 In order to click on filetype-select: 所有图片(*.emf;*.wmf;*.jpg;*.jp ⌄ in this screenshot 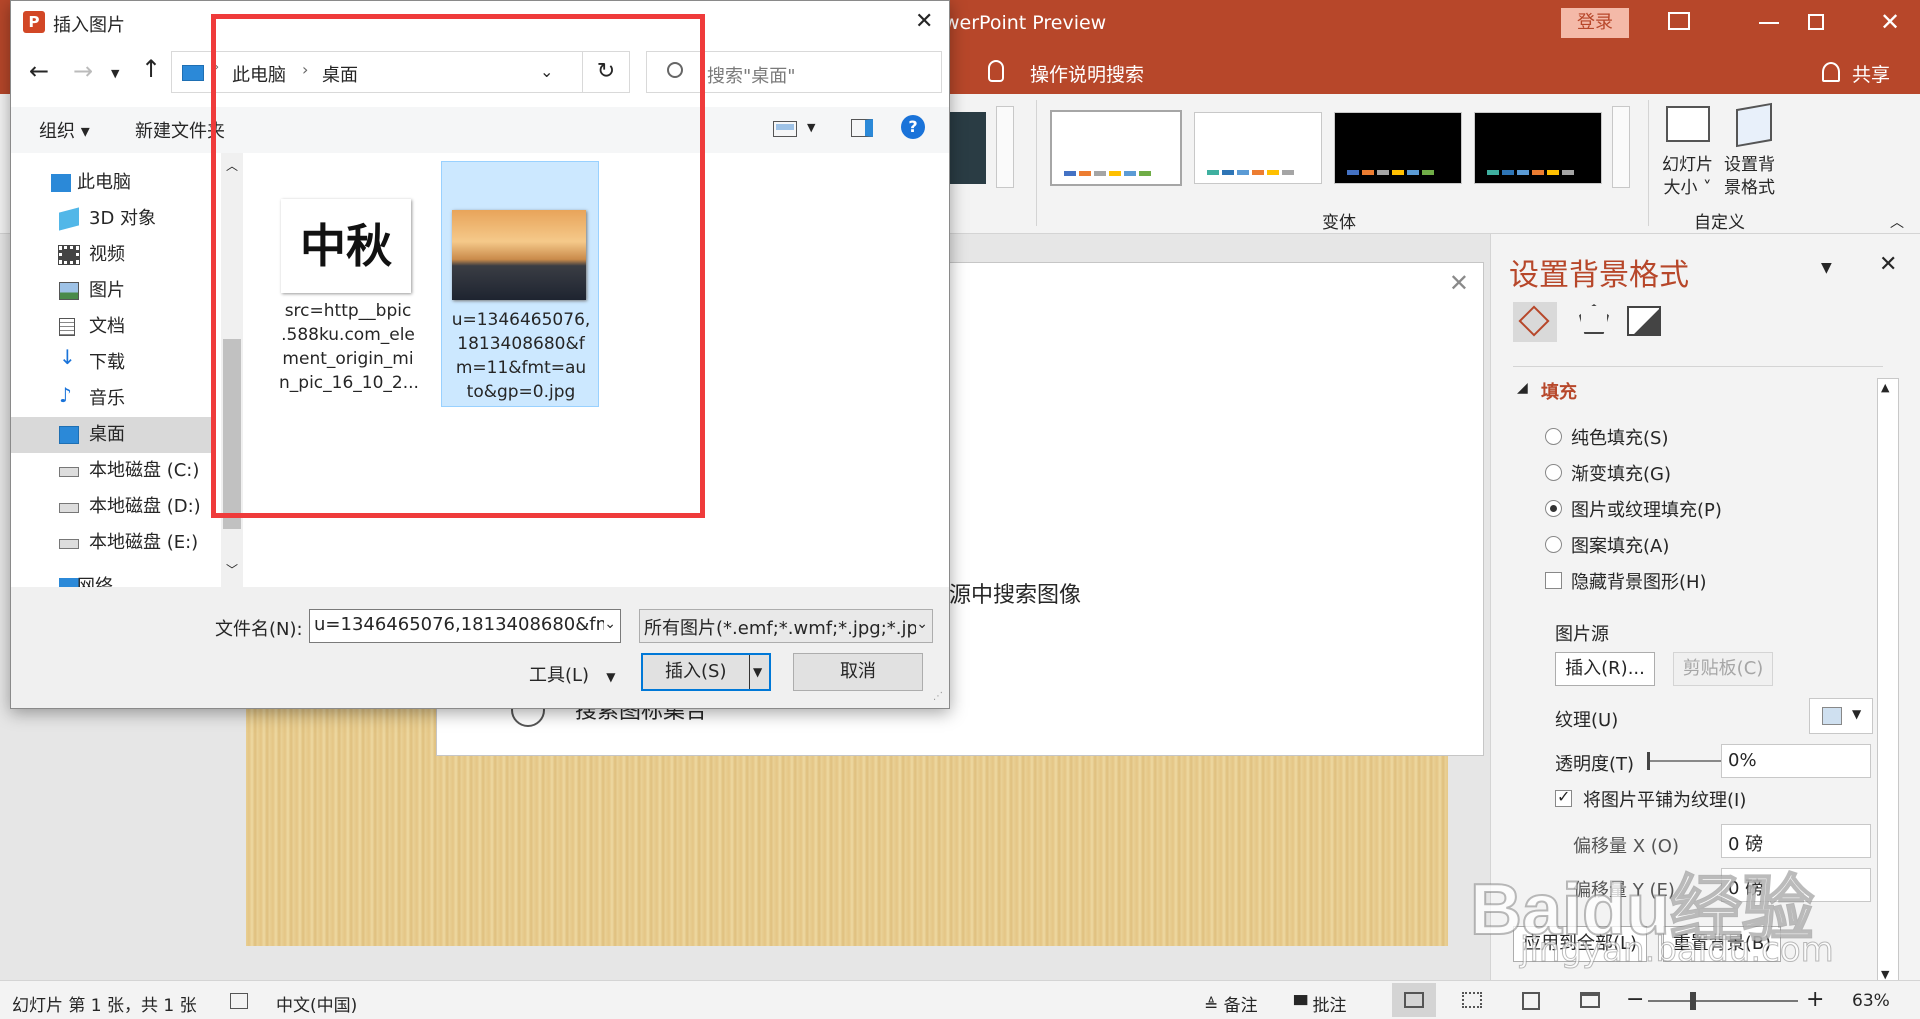, I will do `click(786, 626)`.